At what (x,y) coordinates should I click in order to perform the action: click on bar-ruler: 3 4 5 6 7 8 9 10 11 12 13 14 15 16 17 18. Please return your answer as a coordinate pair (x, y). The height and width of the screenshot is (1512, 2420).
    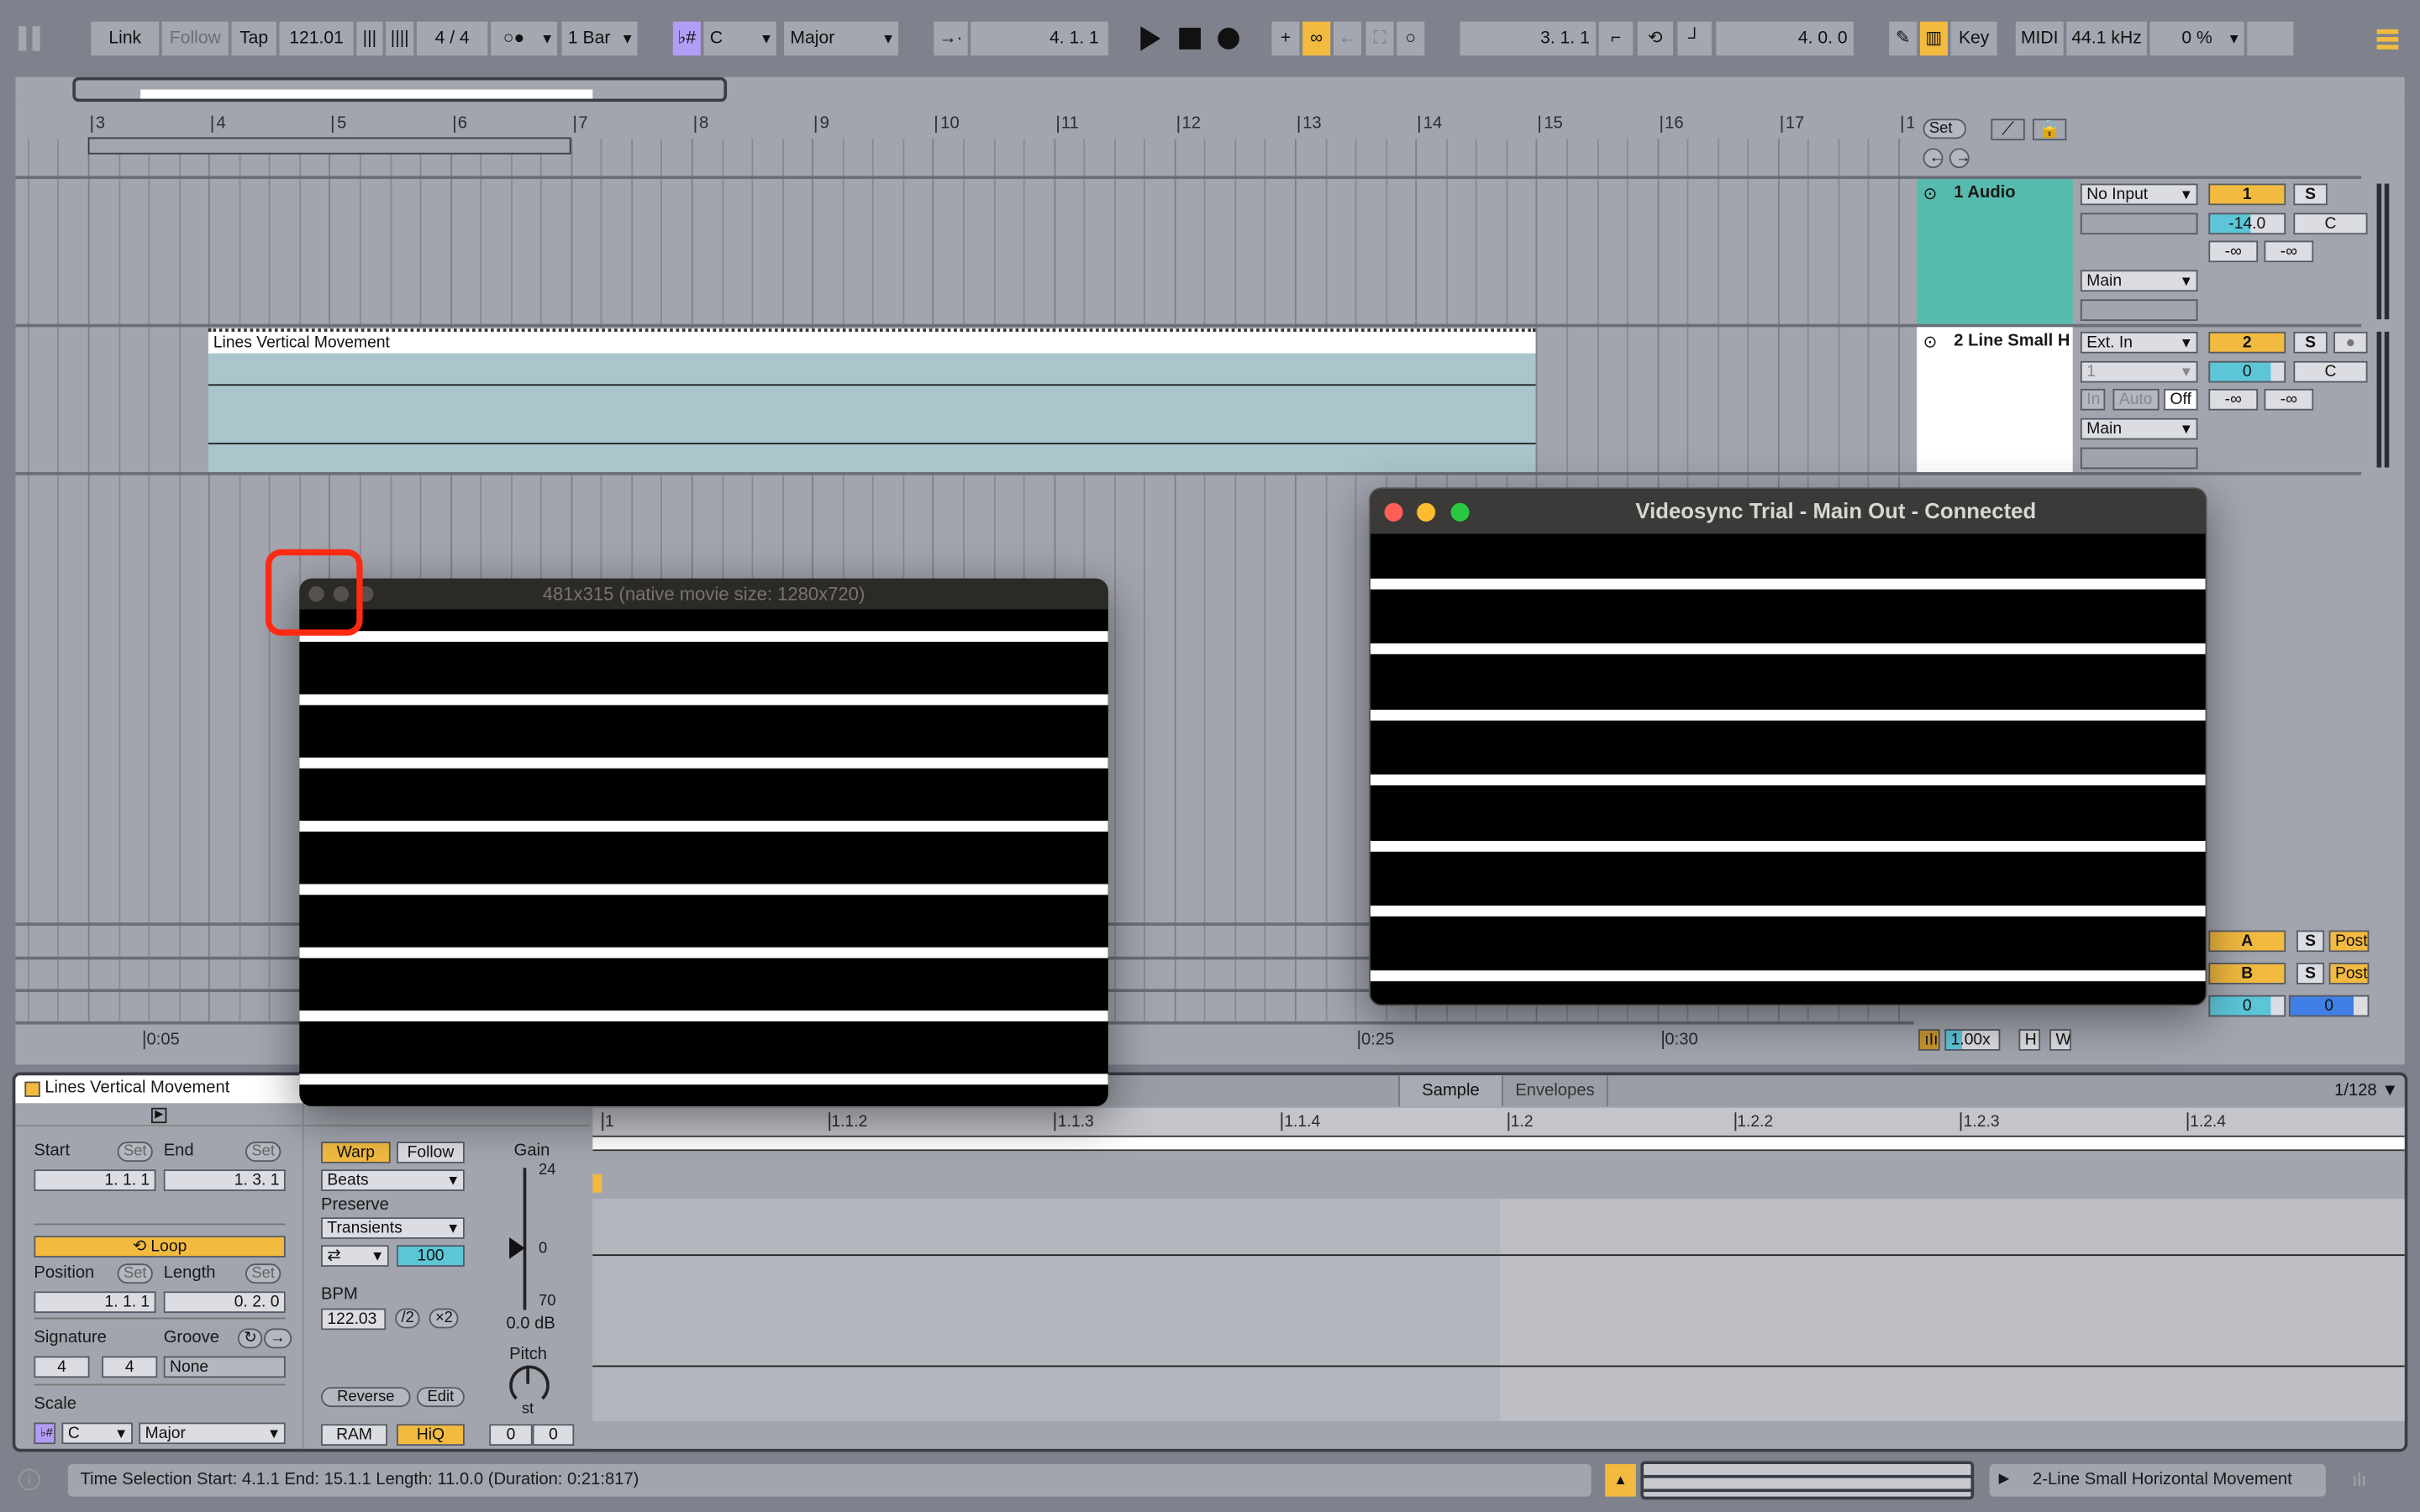
    Looking at the image, I should click on (964, 126).